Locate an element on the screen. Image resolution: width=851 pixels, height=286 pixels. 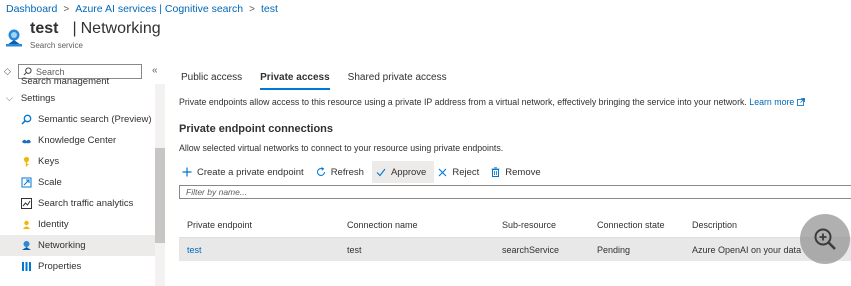
knowledge-center-icon is located at coordinates (26, 140).